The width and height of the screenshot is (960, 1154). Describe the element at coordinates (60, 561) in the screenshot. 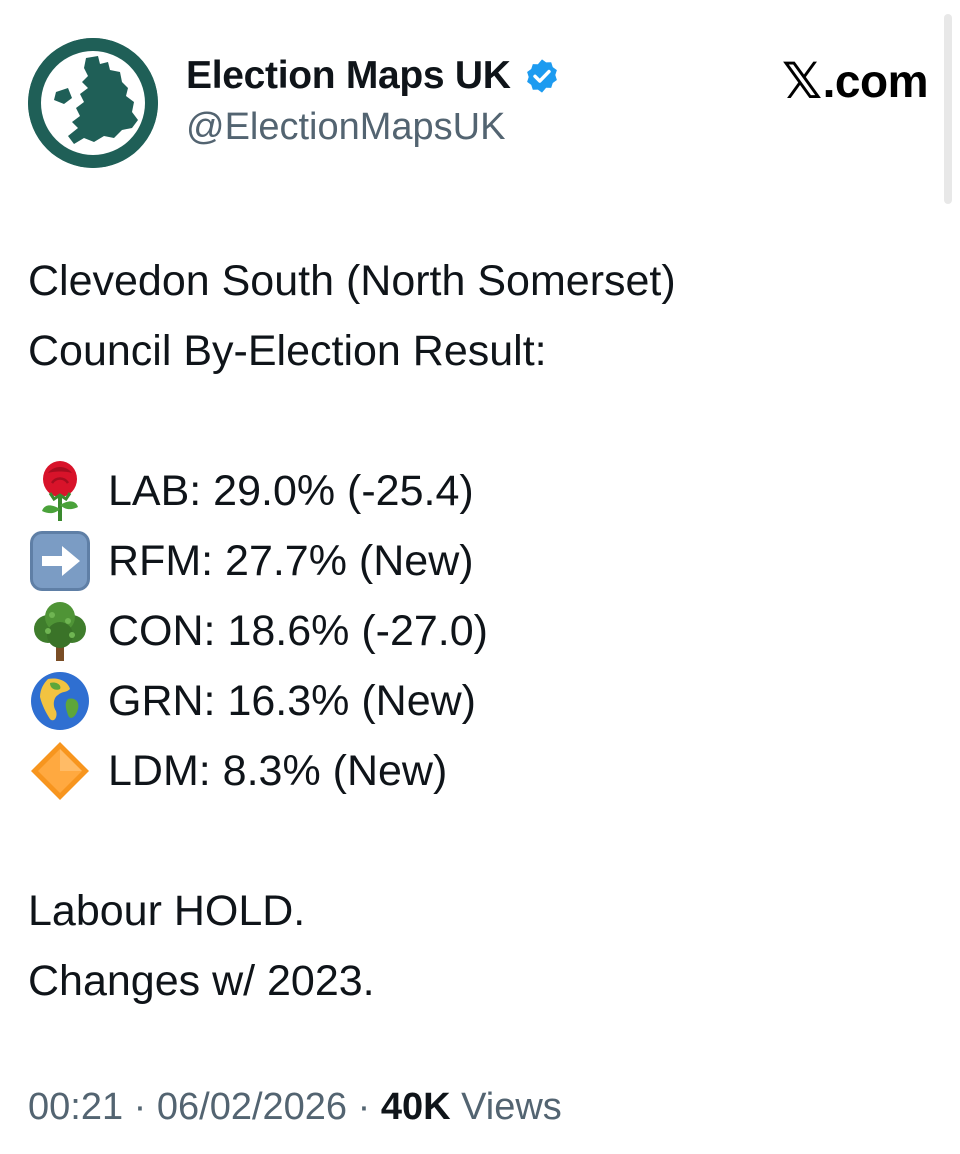

I see `right-arrow-icon` at that location.